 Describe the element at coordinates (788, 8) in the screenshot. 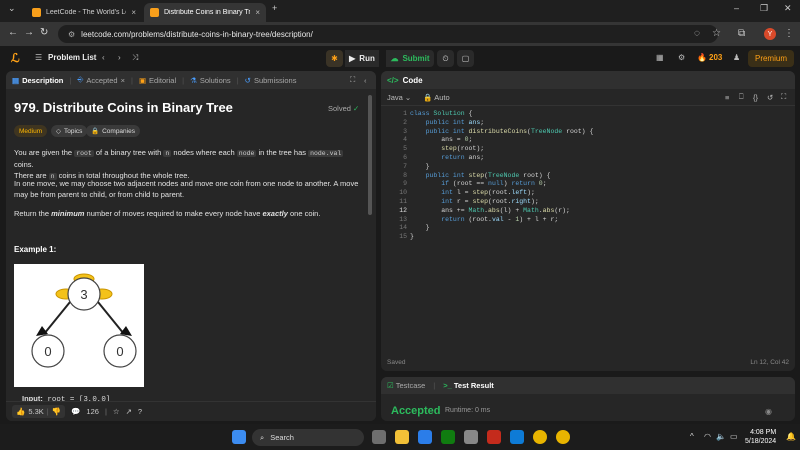

I see `close-window-icon: ✕` at that location.